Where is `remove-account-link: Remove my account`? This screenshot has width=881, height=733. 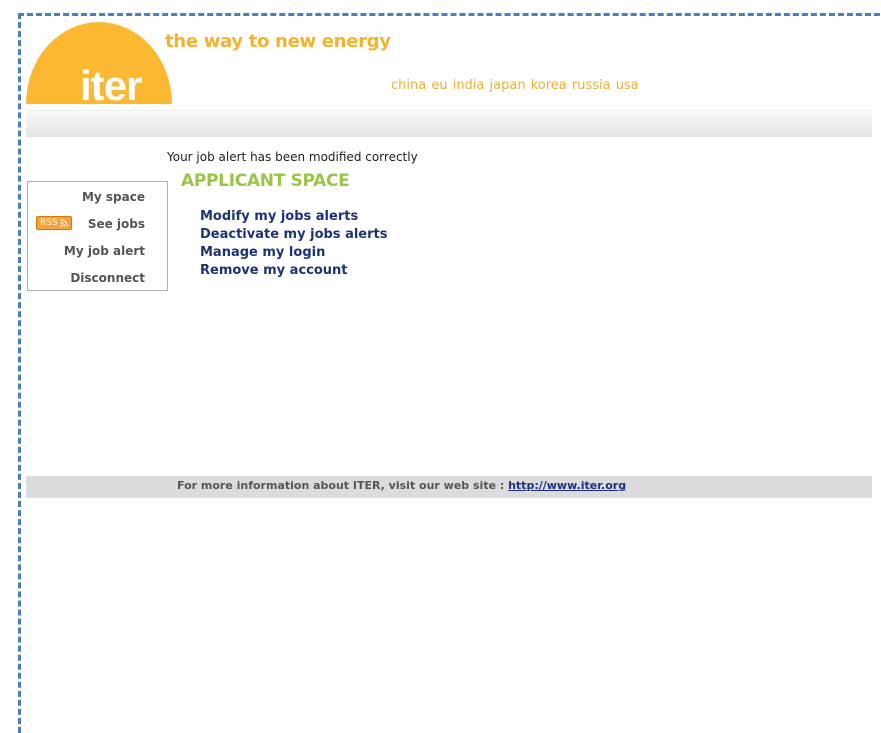
remove-account-link: Remove my account is located at coordinates (274, 270).